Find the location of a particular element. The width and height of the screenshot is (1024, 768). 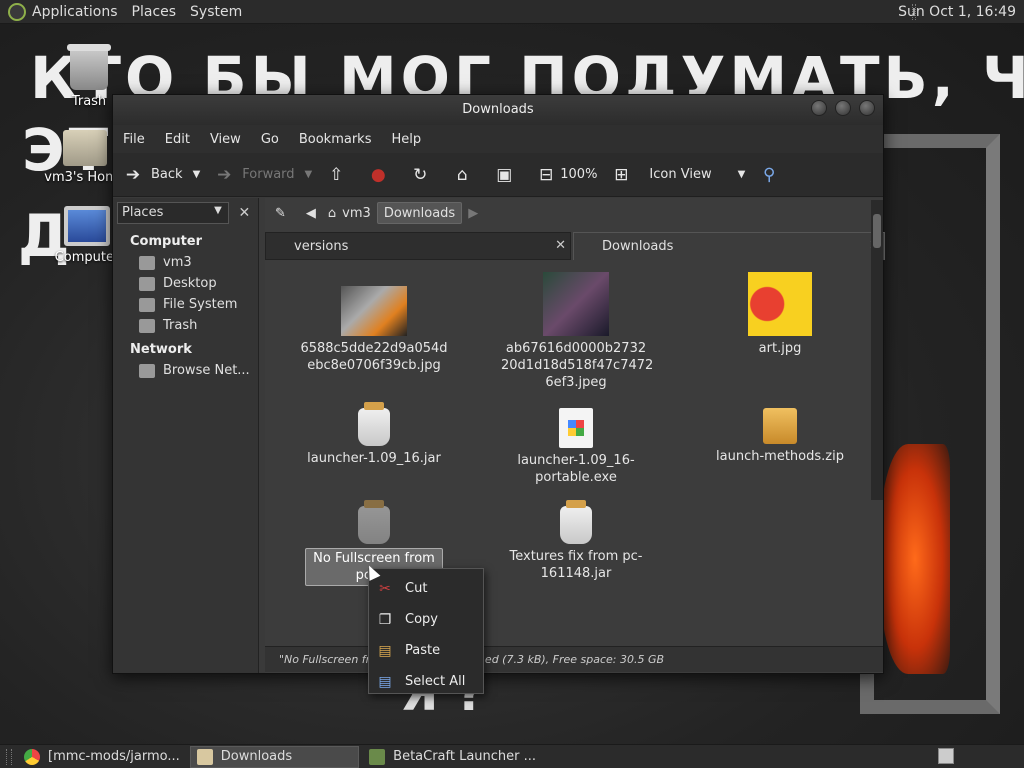

reload-button: ↻ is located at coordinates (424, 175).